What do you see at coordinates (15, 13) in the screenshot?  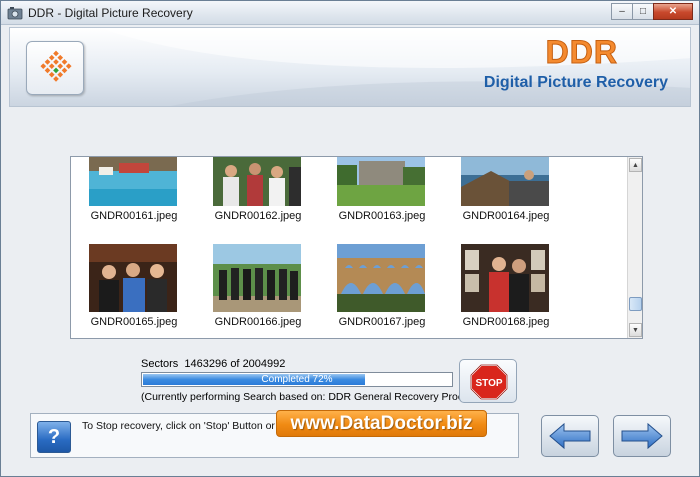 I see `app-icon` at bounding box center [15, 13].